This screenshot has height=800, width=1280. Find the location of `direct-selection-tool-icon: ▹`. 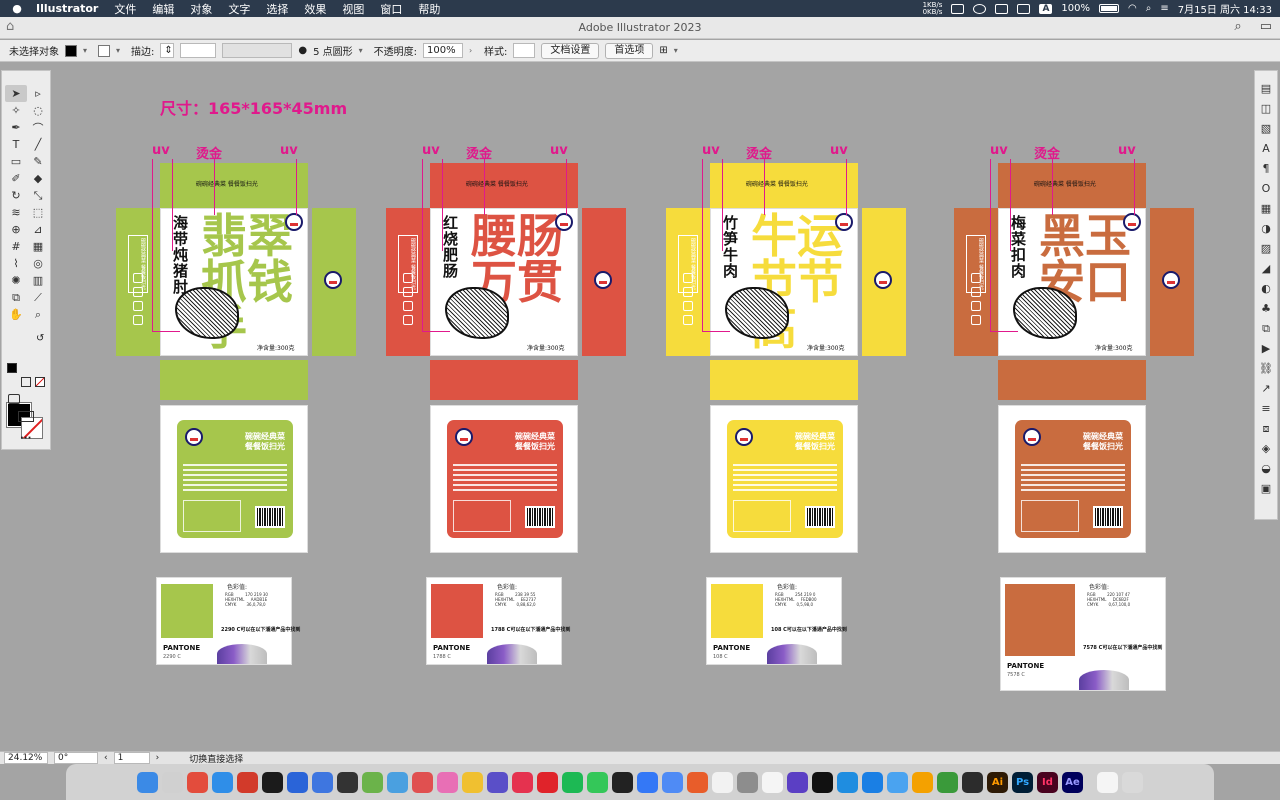

direct-selection-tool-icon: ▹ is located at coordinates (38, 93).